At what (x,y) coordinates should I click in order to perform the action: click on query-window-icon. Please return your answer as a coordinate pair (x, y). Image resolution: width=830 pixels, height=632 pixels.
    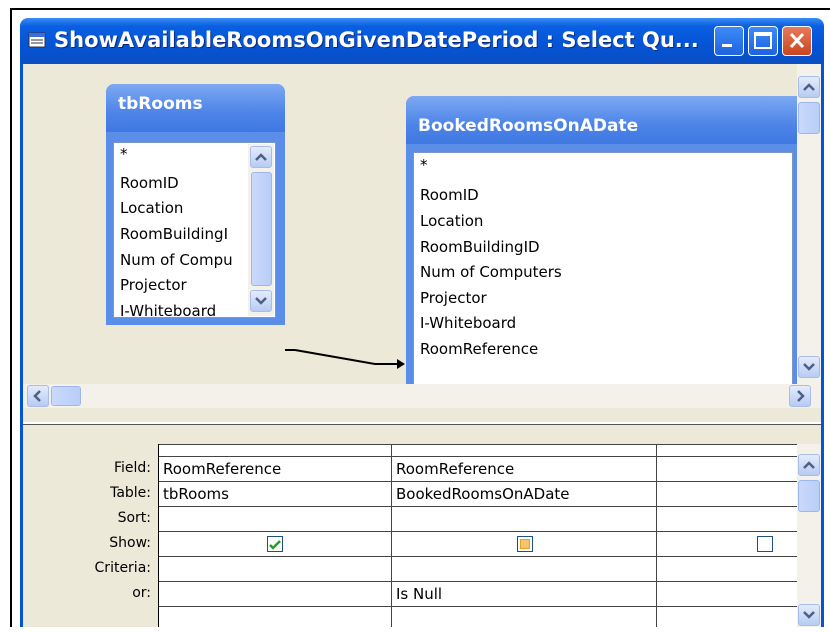
    Looking at the image, I should click on (37, 40).